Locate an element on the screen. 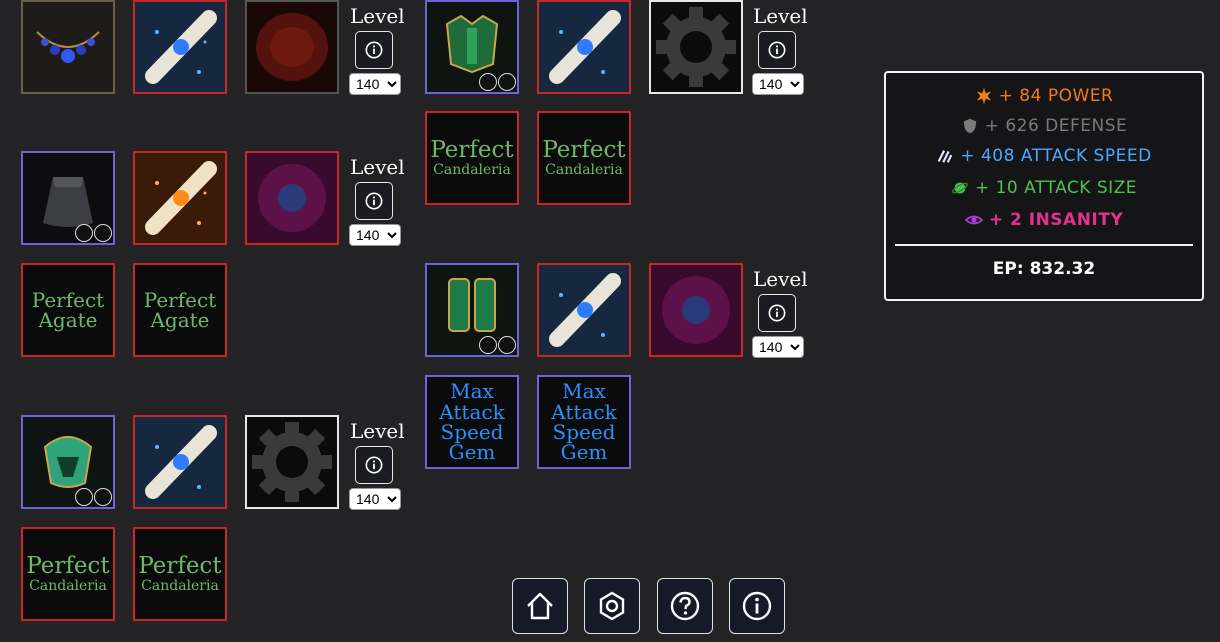  level-control-chest: Level 140 is located at coordinates (780, 49).